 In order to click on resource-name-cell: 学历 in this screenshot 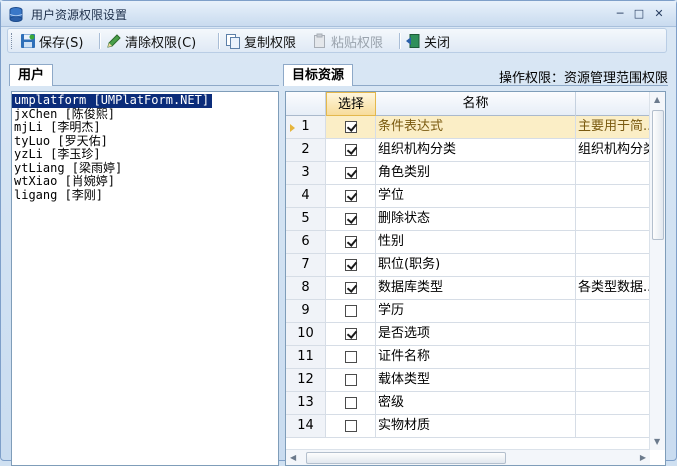, I will do `click(476, 311)`.